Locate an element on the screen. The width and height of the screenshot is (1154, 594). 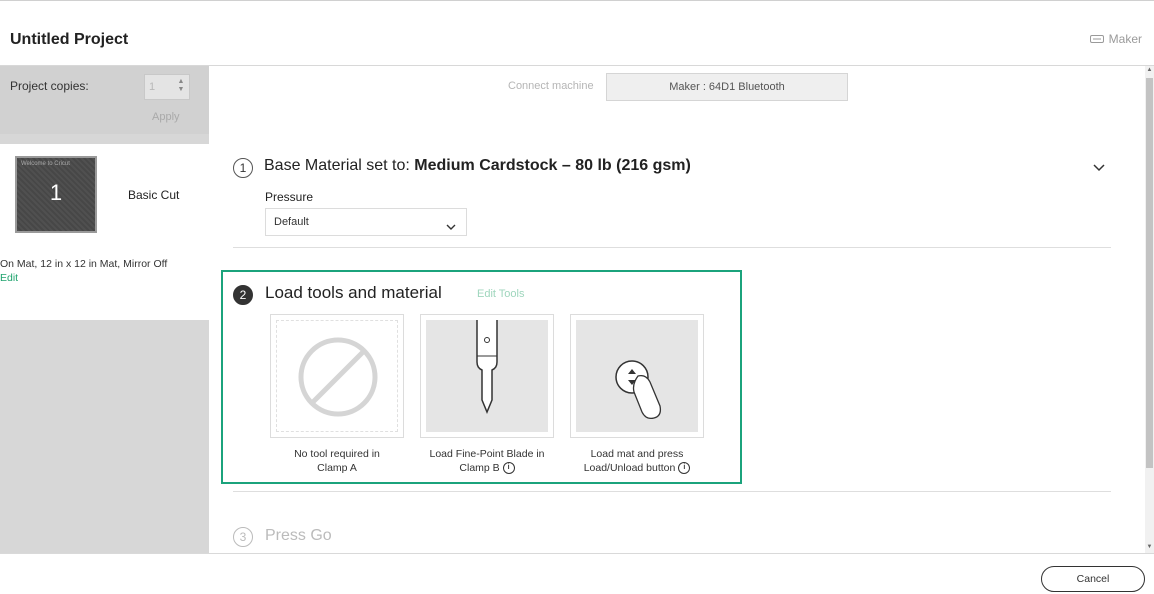
pressure-value: Default is located at coordinates (291, 222).